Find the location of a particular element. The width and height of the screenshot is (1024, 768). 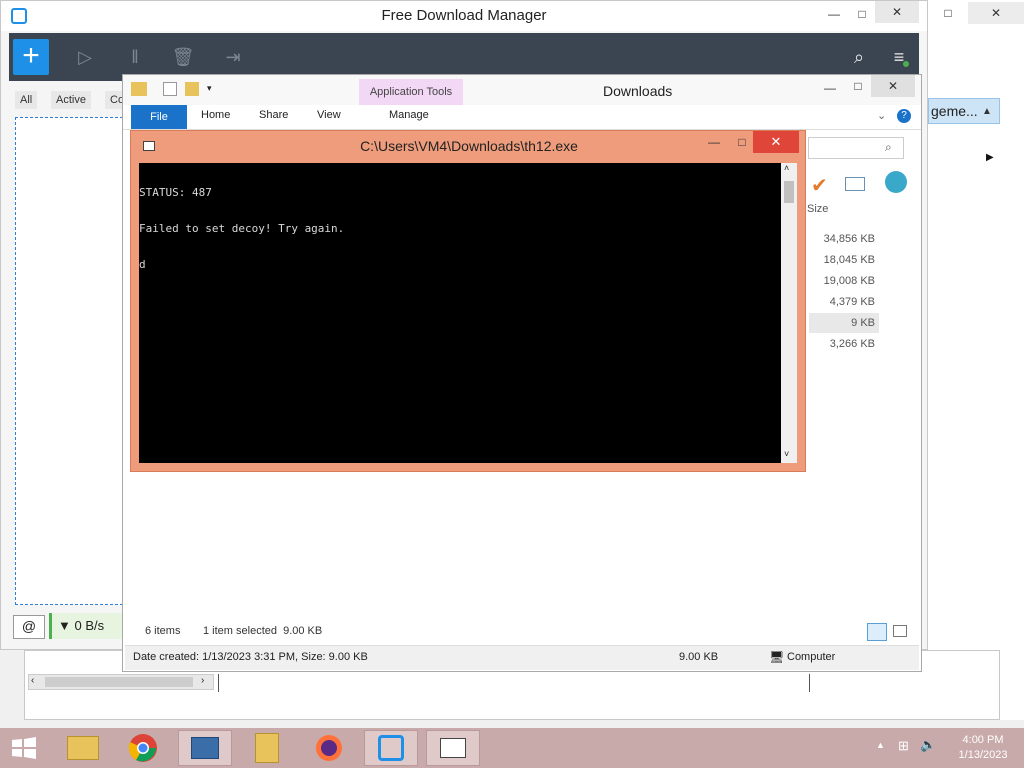

speed-indicator: ▼ 0 B/s is located at coordinates (86, 626).